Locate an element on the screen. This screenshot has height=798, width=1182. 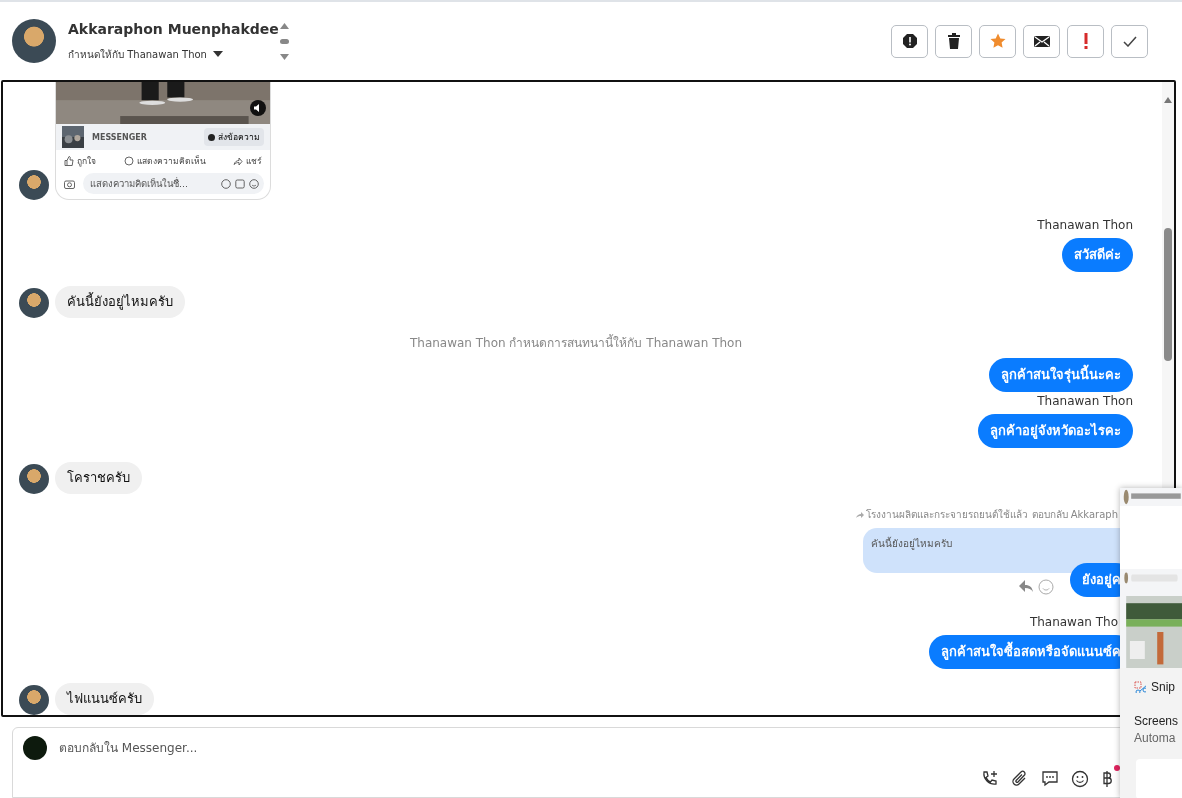
envelope-icon is located at coordinates (1041, 41).